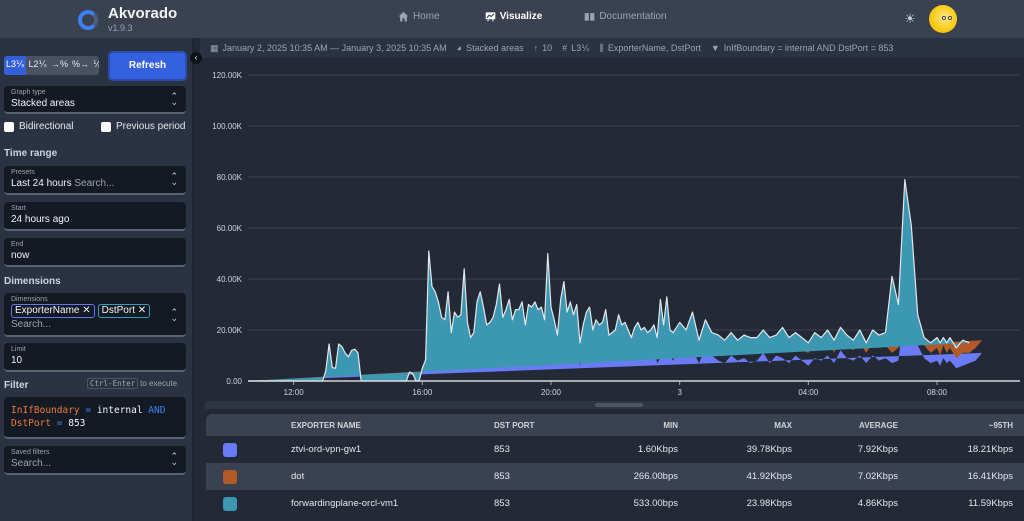 This screenshot has height=521, width=1024. I want to click on graph-type-value: Stacked areas, so click(43, 103).